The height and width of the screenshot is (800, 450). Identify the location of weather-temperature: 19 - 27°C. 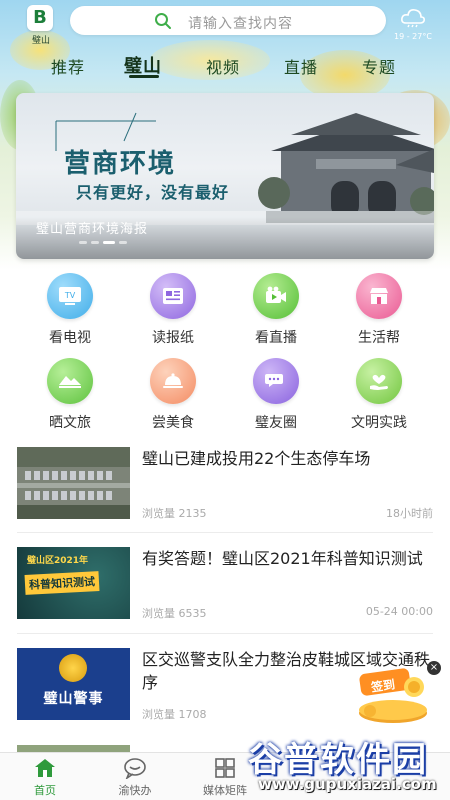
(413, 36).